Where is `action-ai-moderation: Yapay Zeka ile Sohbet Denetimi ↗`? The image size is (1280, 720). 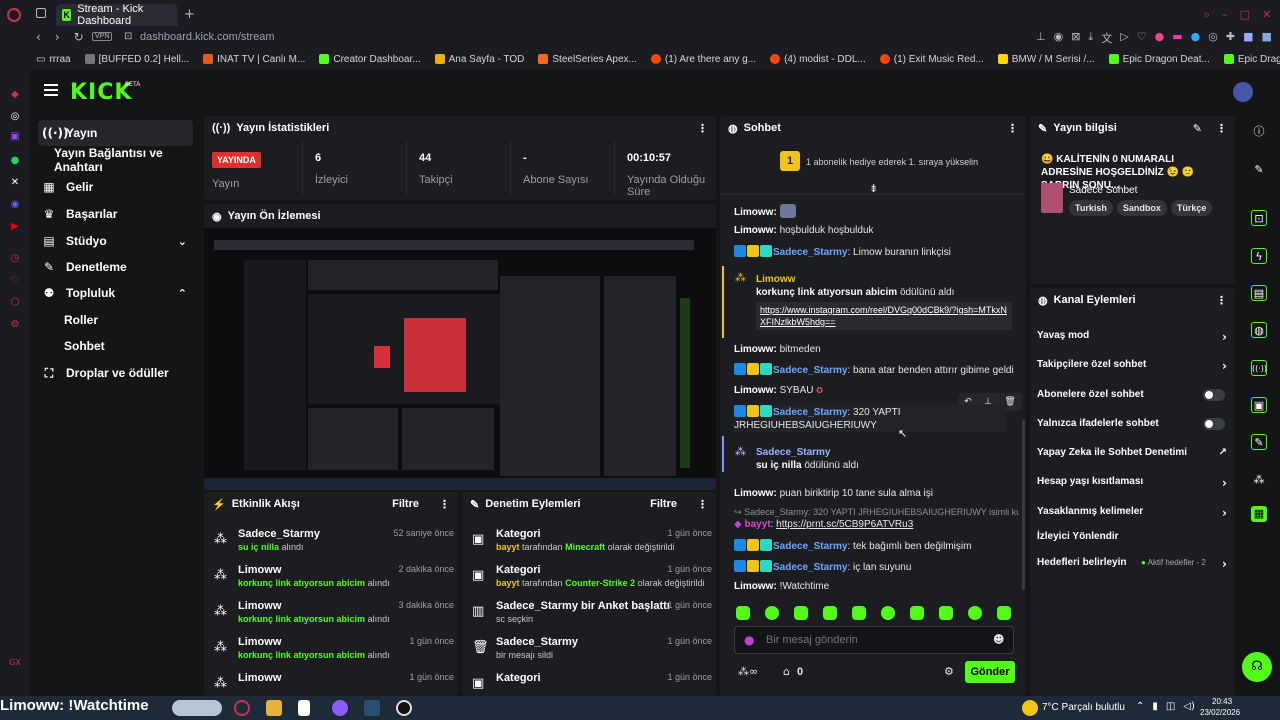
action-ai-moderation: Yapay Zeka ile Sohbet Denetimi ↗ is located at coordinates (1132, 452).